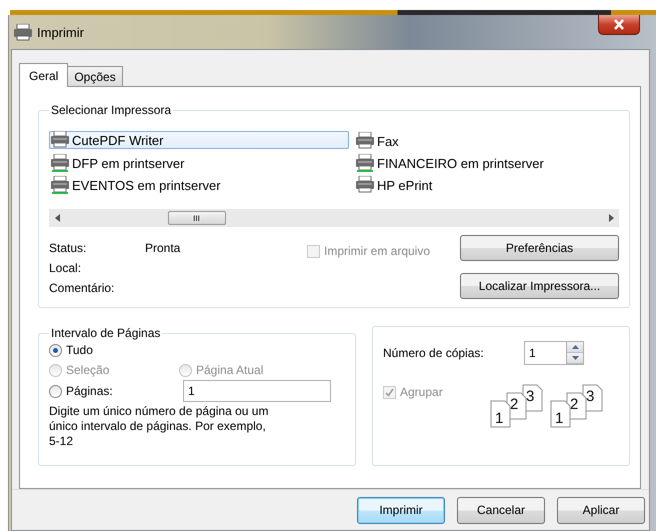 This screenshot has width=656, height=531. Describe the element at coordinates (334, 218) in the screenshot. I see `scrollbar: III` at that location.